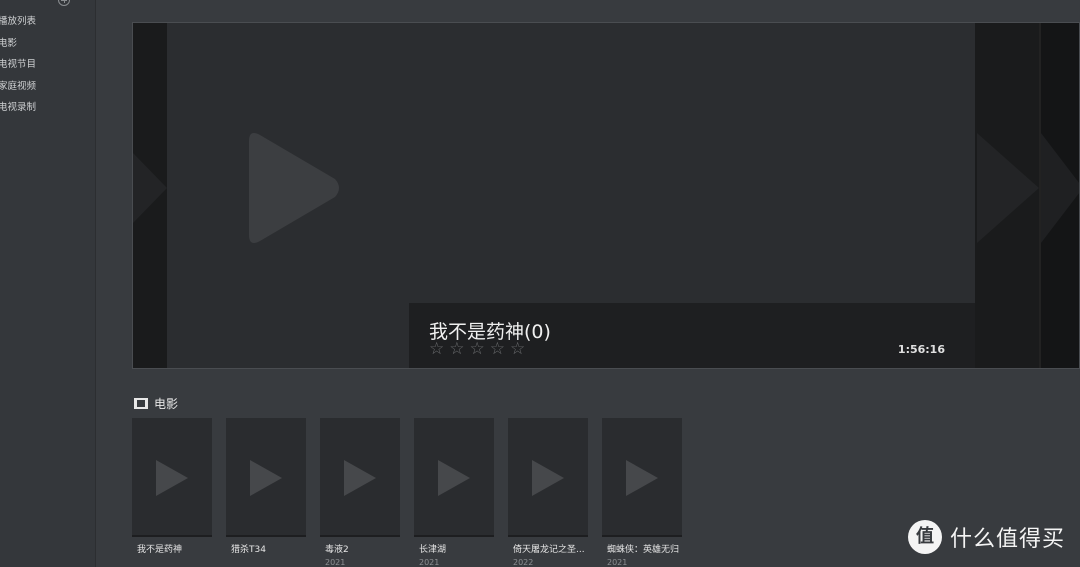 This screenshot has height=567, width=1080. Describe the element at coordinates (141, 403) in the screenshot. I see `film-icon` at that location.